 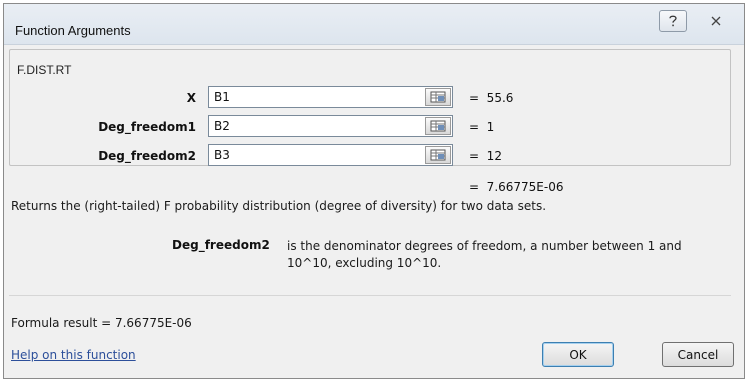 What do you see at coordinates (578, 354) in the screenshot?
I see `ok-button: OK` at bounding box center [578, 354].